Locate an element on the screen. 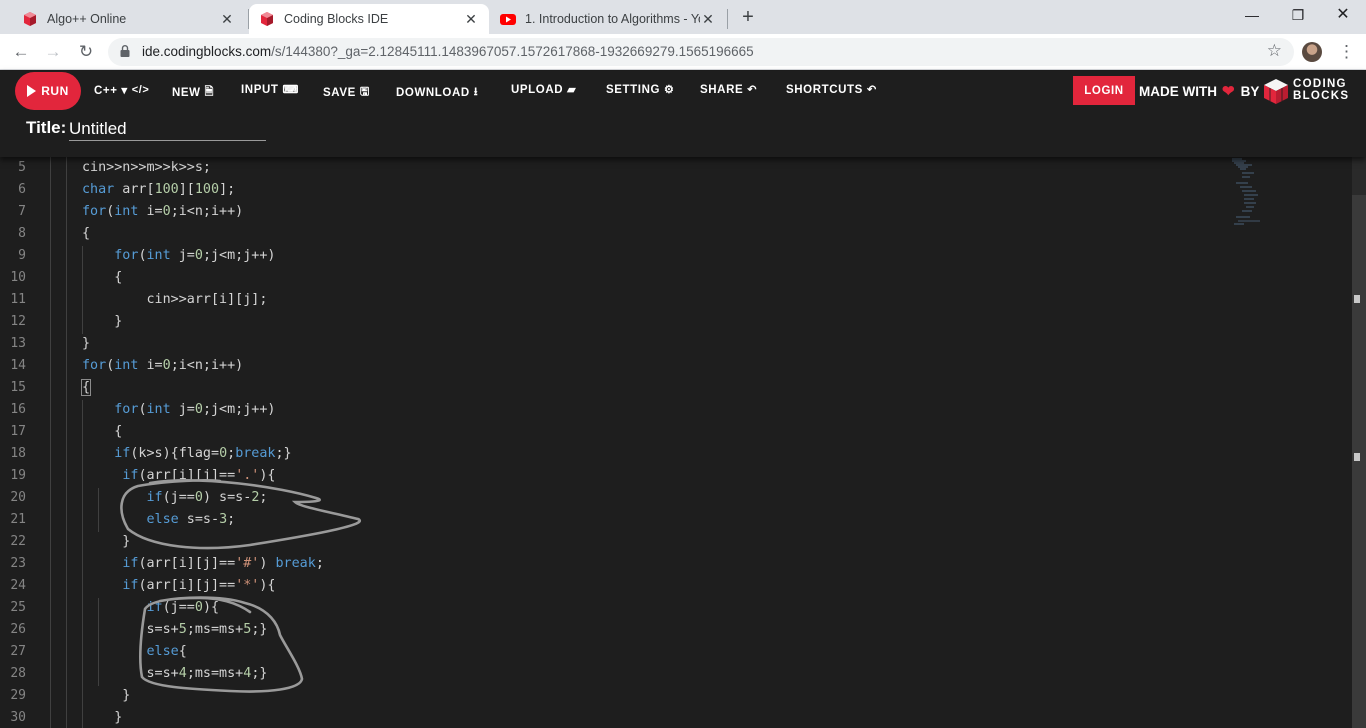  coding-blocks-favicon-icon is located at coordinates (30, 19).